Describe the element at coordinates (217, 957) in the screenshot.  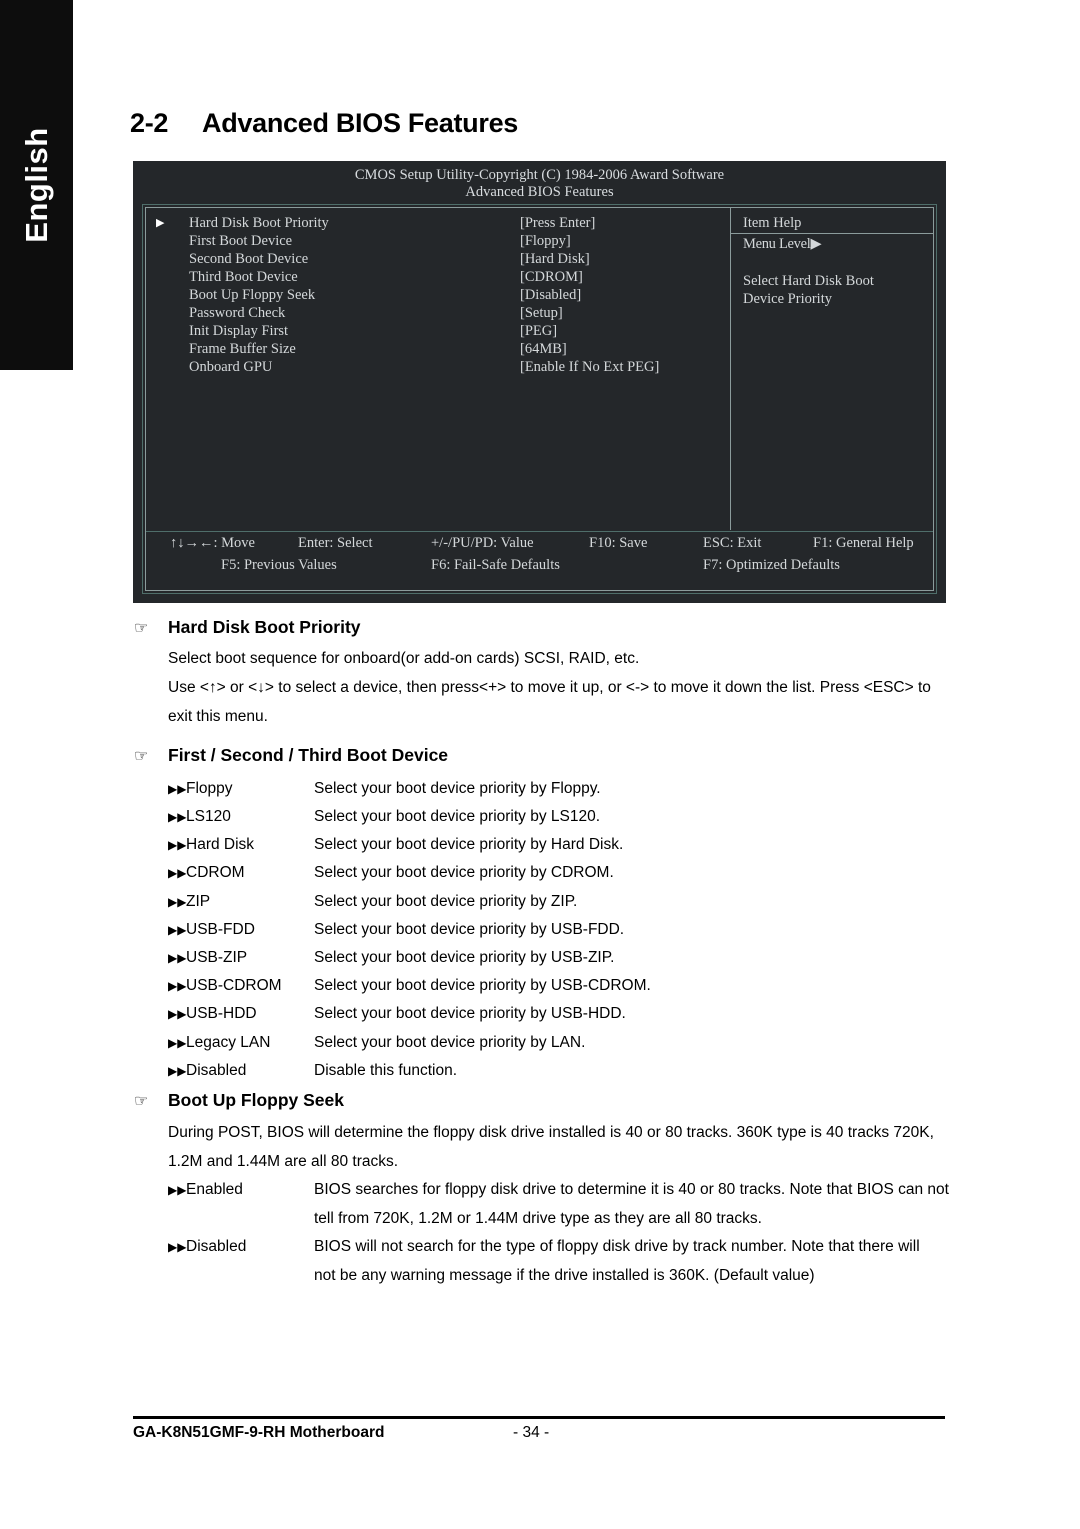
I see `option-name: USB-ZIP` at that location.